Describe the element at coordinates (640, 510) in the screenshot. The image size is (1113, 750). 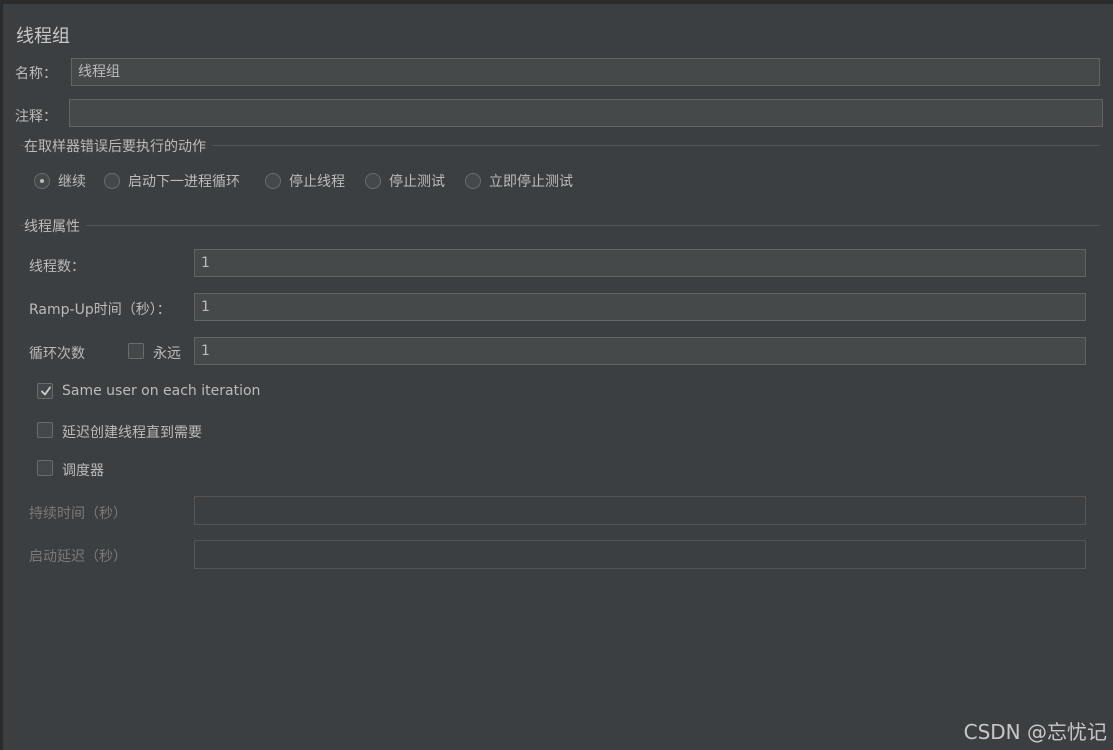
I see `duration-input` at that location.